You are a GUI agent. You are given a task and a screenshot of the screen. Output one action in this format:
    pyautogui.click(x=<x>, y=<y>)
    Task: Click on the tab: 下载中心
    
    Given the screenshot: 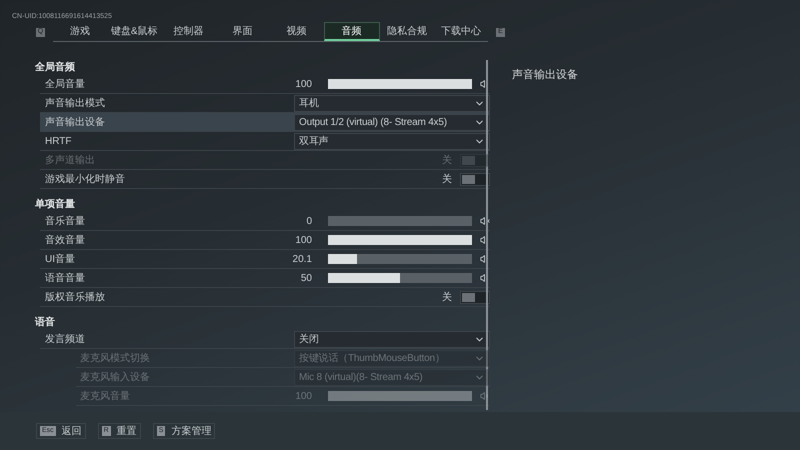 What is the action you would take?
    pyautogui.click(x=461, y=31)
    